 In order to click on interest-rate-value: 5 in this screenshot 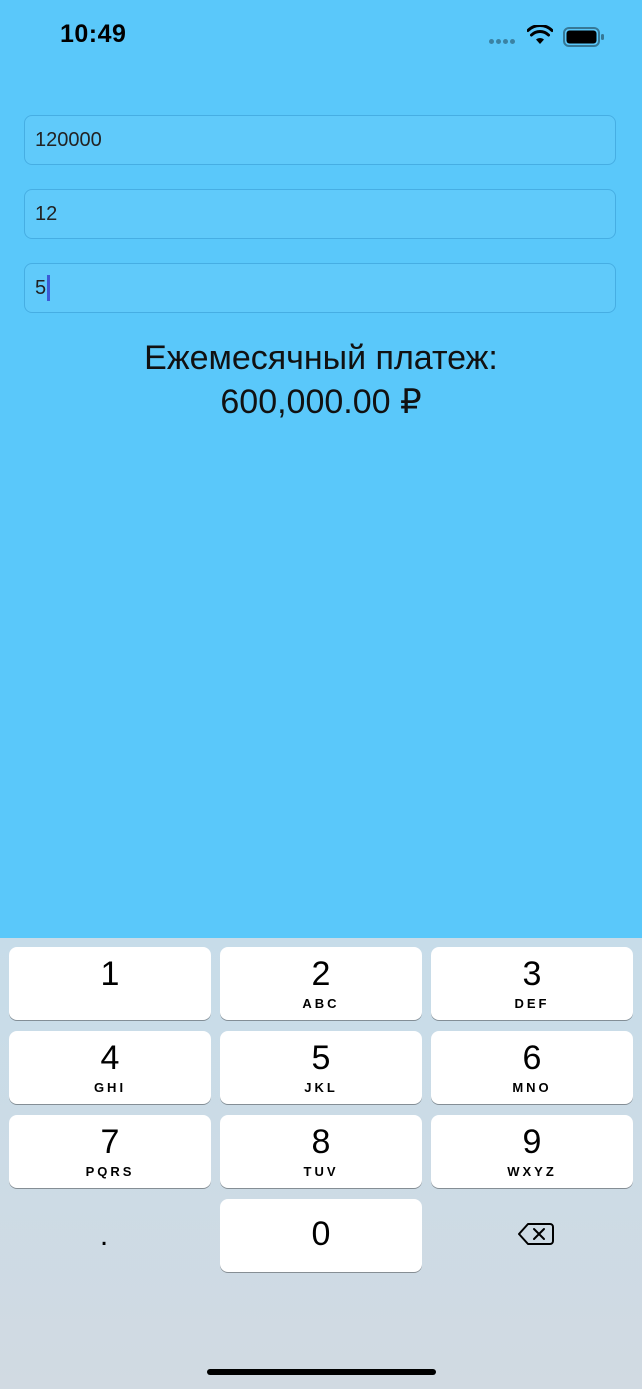, I will do `click(41, 287)`.